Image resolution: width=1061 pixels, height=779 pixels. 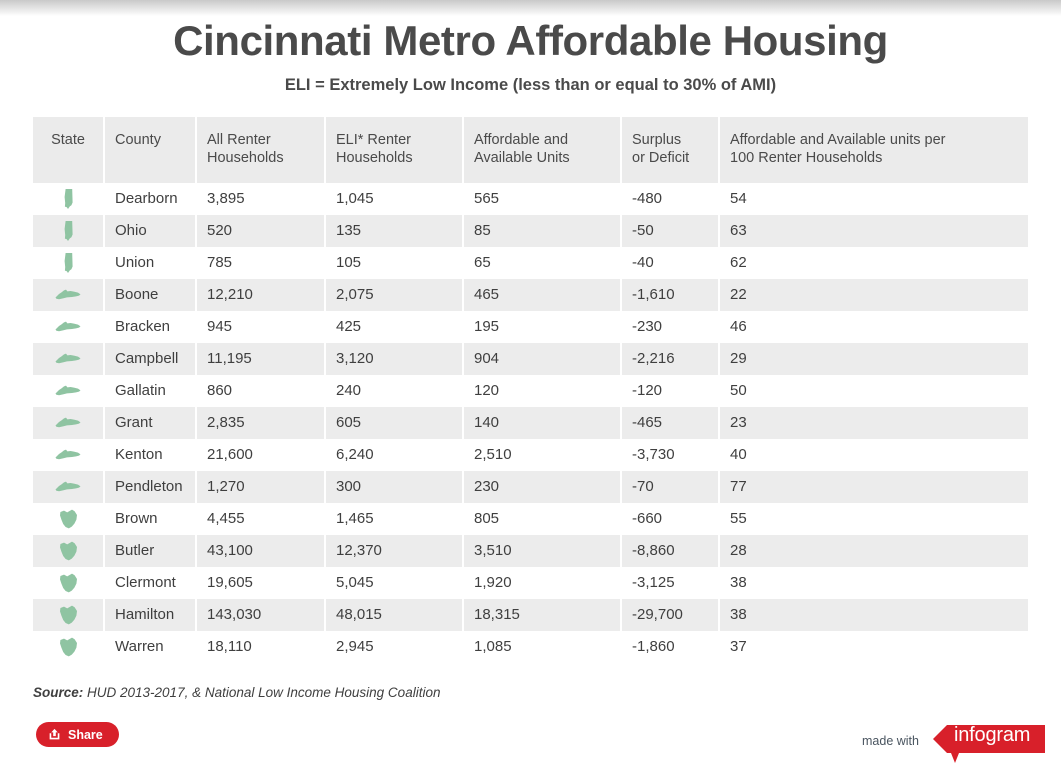 What do you see at coordinates (671, 230) in the screenshot?
I see `cell-surplus-or-deficit: -50` at bounding box center [671, 230].